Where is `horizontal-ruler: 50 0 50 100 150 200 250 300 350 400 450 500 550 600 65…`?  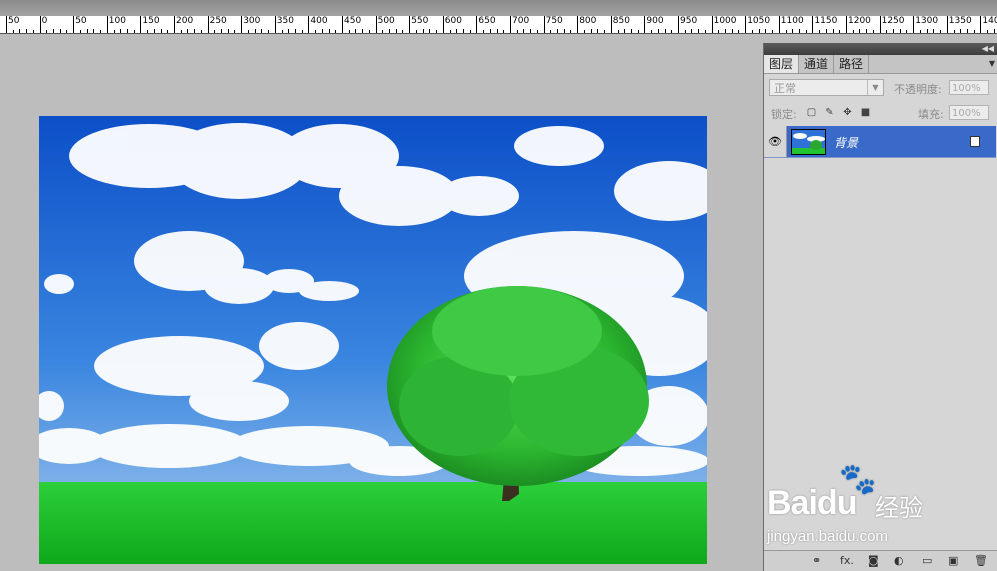 horizontal-ruler: 50 0 50 100 150 200 250 300 350 400 450 500 550 600 65… is located at coordinates (498, 25).